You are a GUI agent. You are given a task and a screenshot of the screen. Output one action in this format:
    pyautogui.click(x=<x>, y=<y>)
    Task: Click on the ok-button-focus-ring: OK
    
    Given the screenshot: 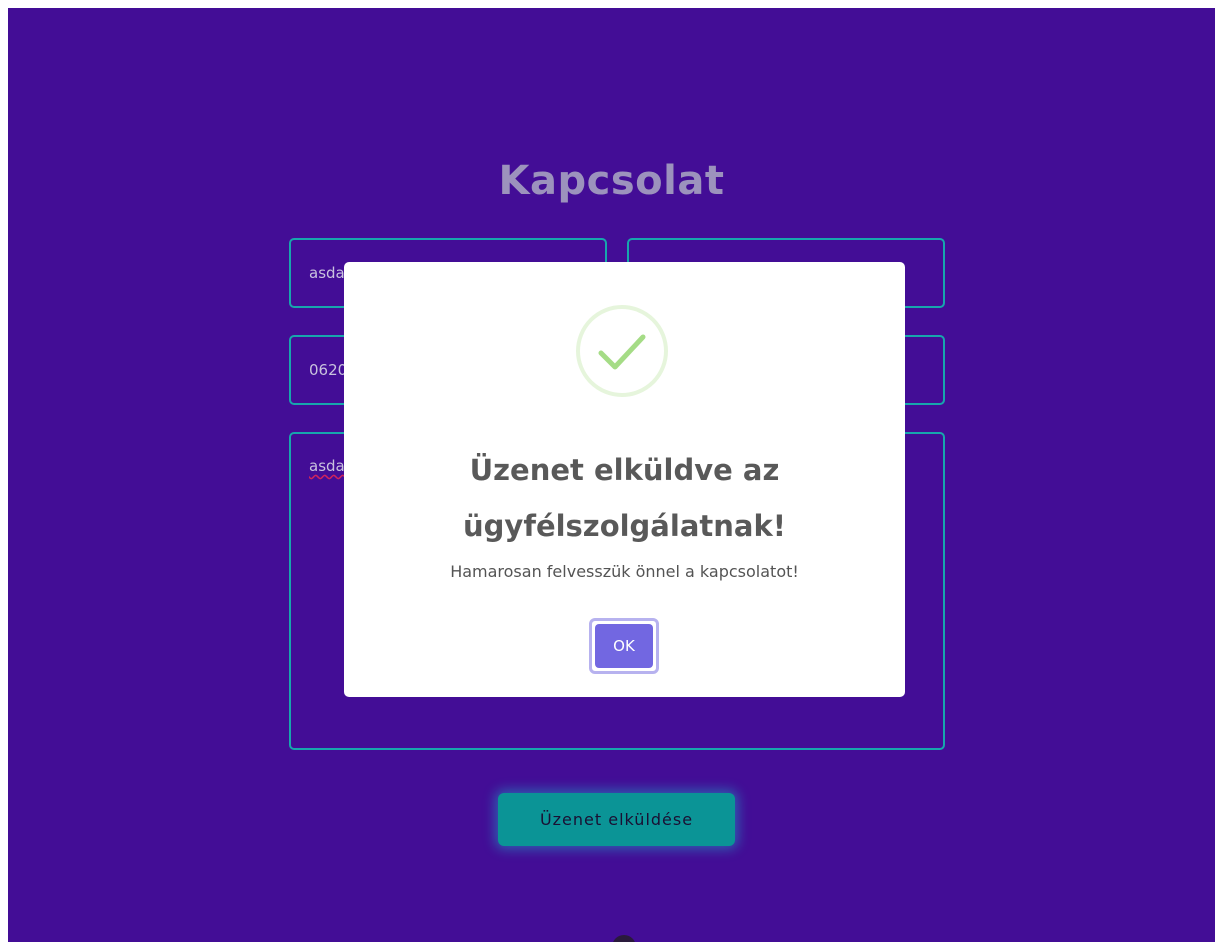 What is the action you would take?
    pyautogui.click(x=624, y=646)
    